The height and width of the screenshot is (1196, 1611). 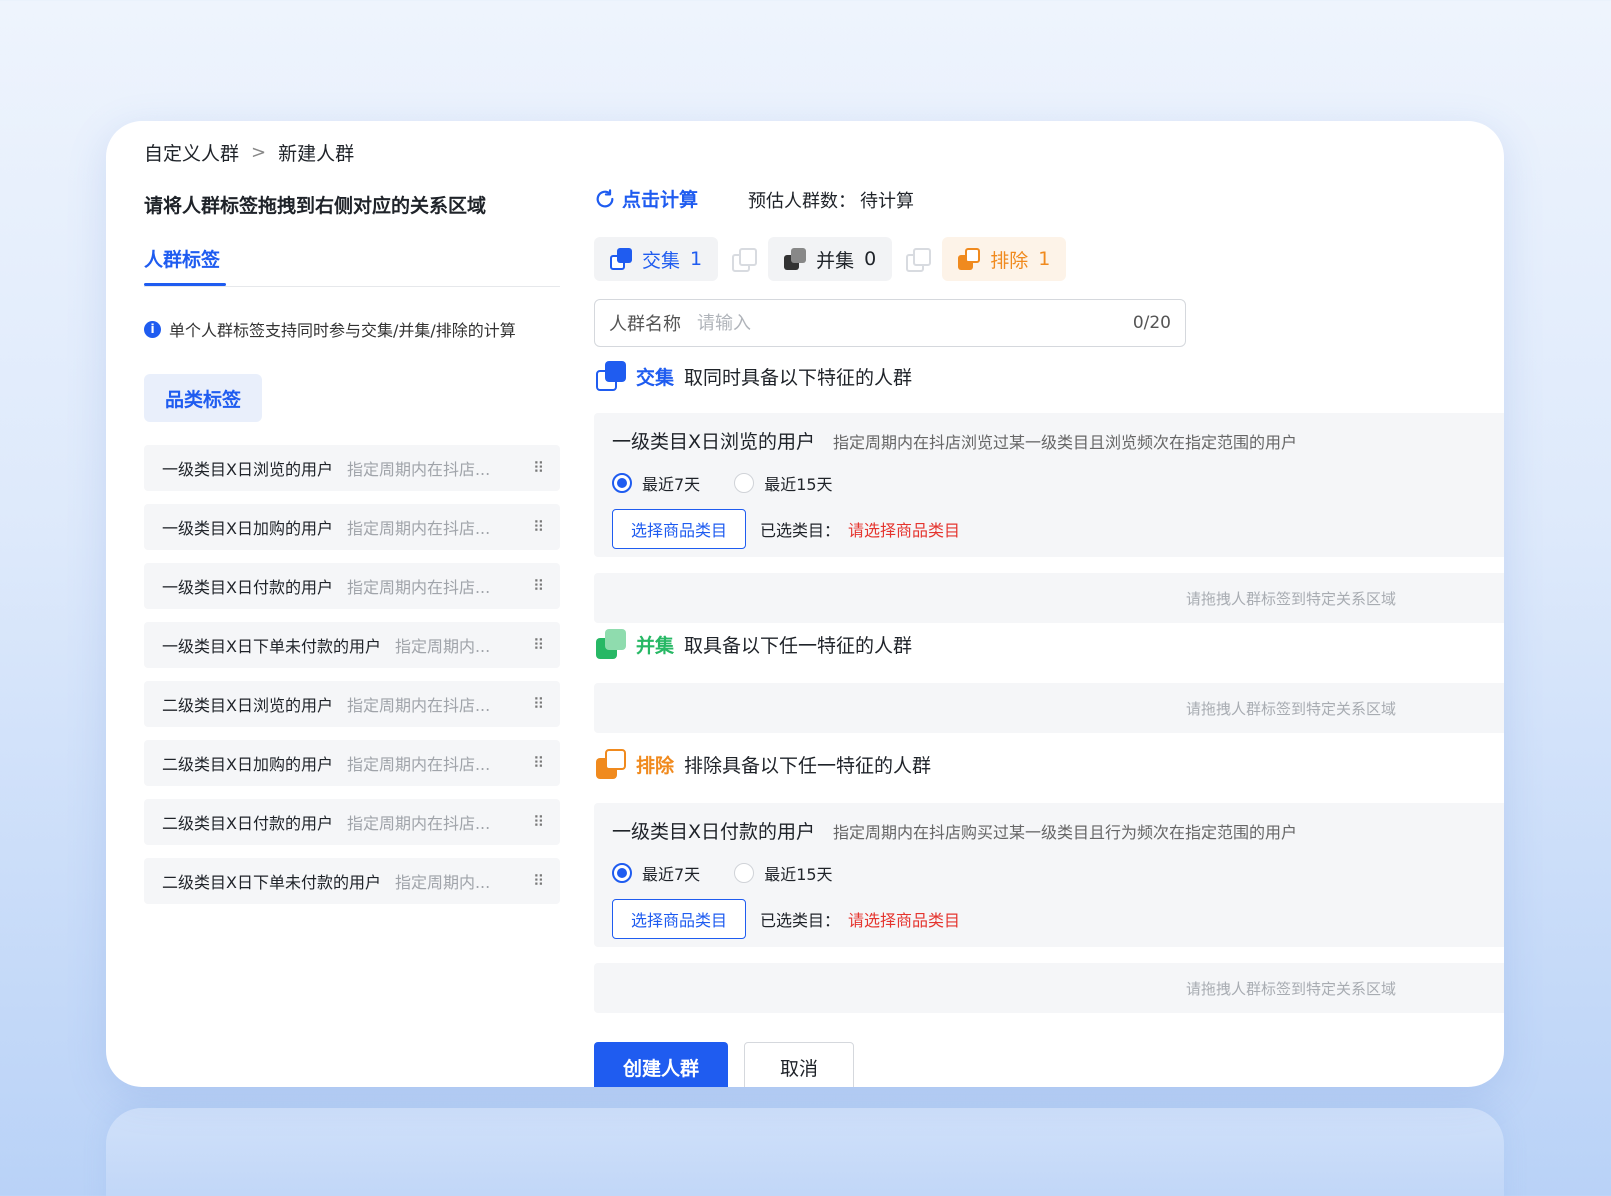 I want to click on label-item: 一级类目X日付款的用户 指定周期内在抖店... ⠿, so click(x=352, y=586).